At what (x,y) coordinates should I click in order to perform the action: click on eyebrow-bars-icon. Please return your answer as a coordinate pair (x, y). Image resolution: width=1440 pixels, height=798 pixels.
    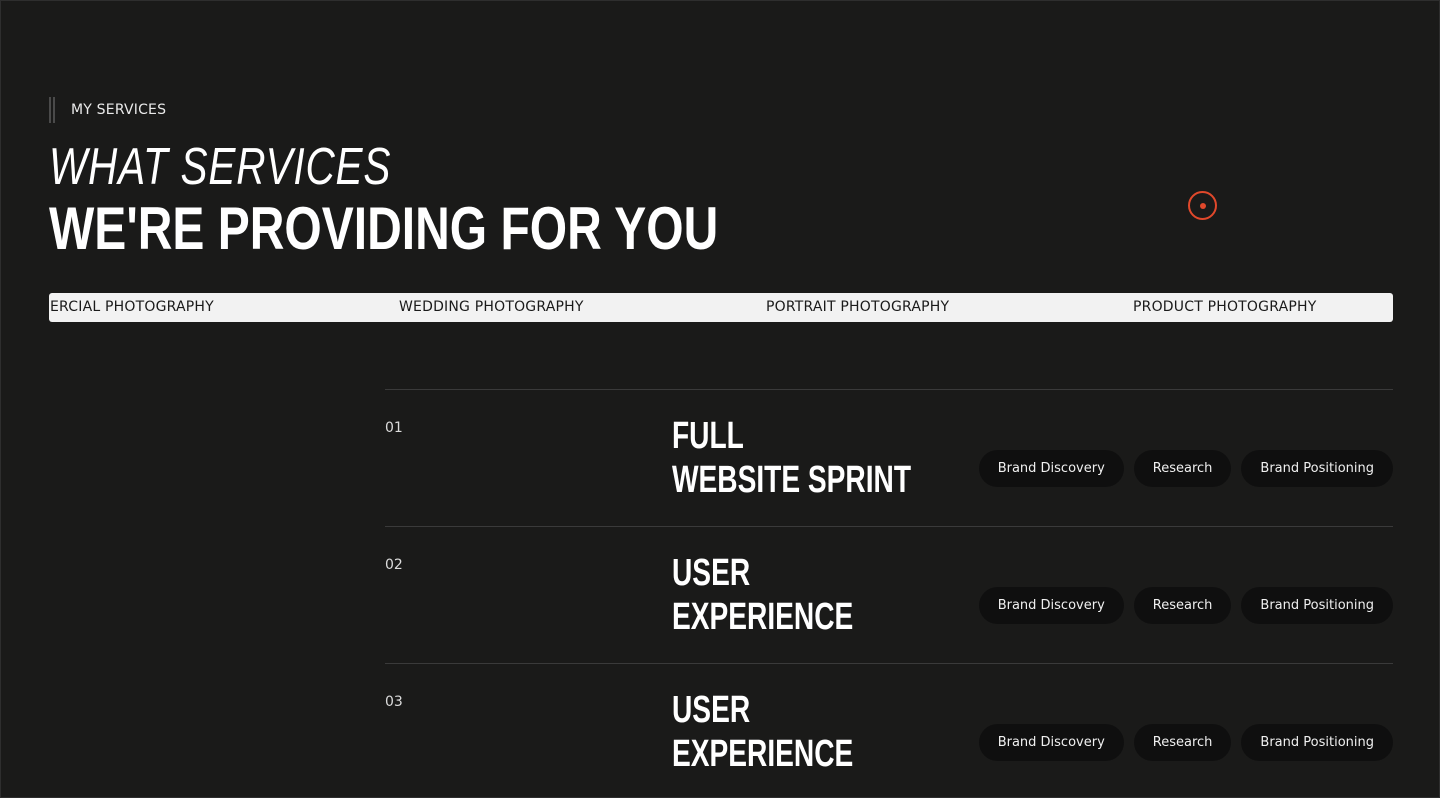
    Looking at the image, I should click on (52, 110).